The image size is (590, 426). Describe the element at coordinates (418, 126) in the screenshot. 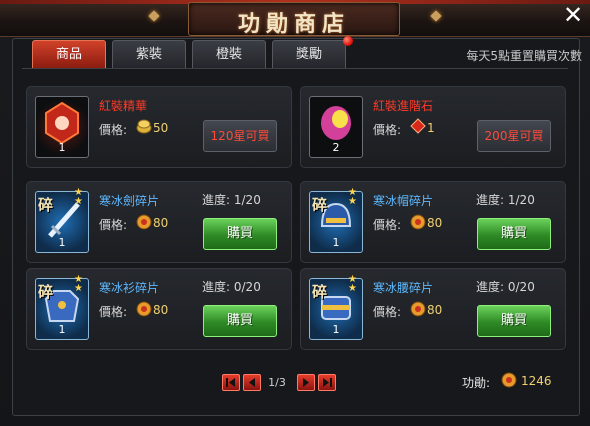

I see `red-gem-icon` at that location.